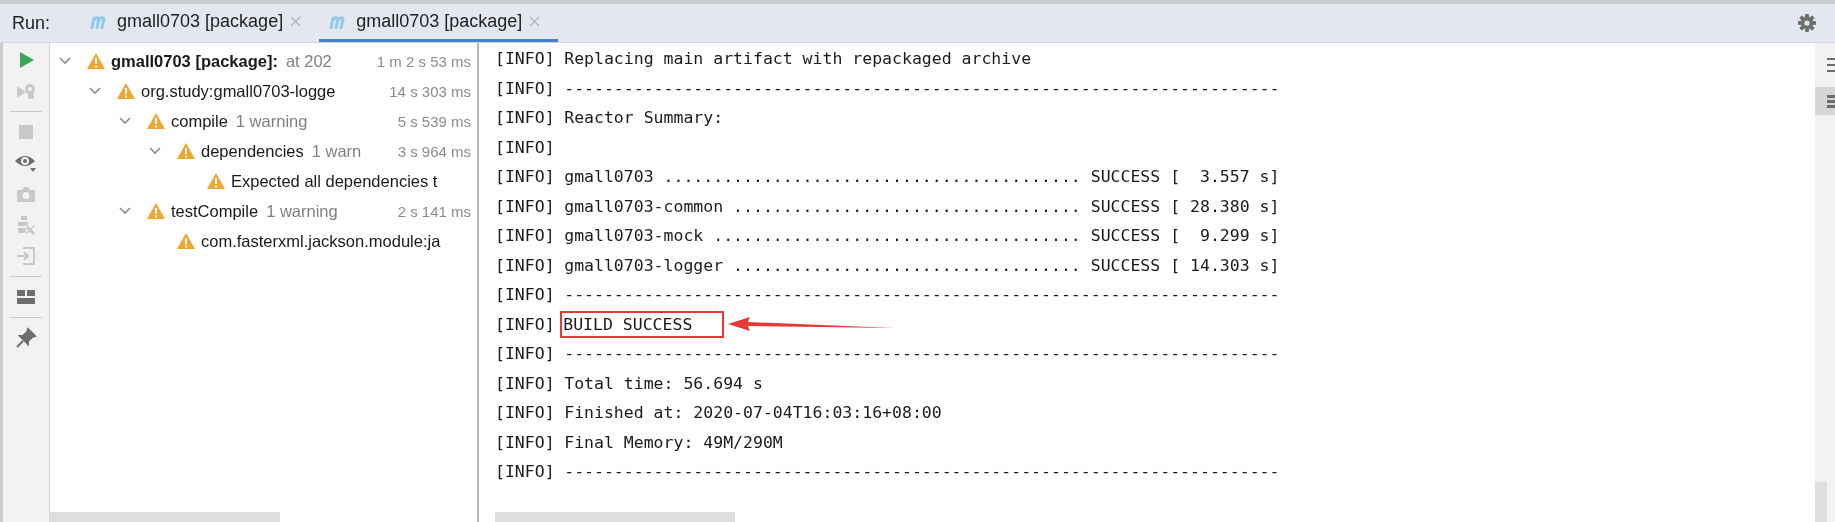  Describe the element at coordinates (922, 265) in the screenshot. I see `log-message: gmall0703-logger ................................... SUCCESS [ 14.303 s]` at that location.